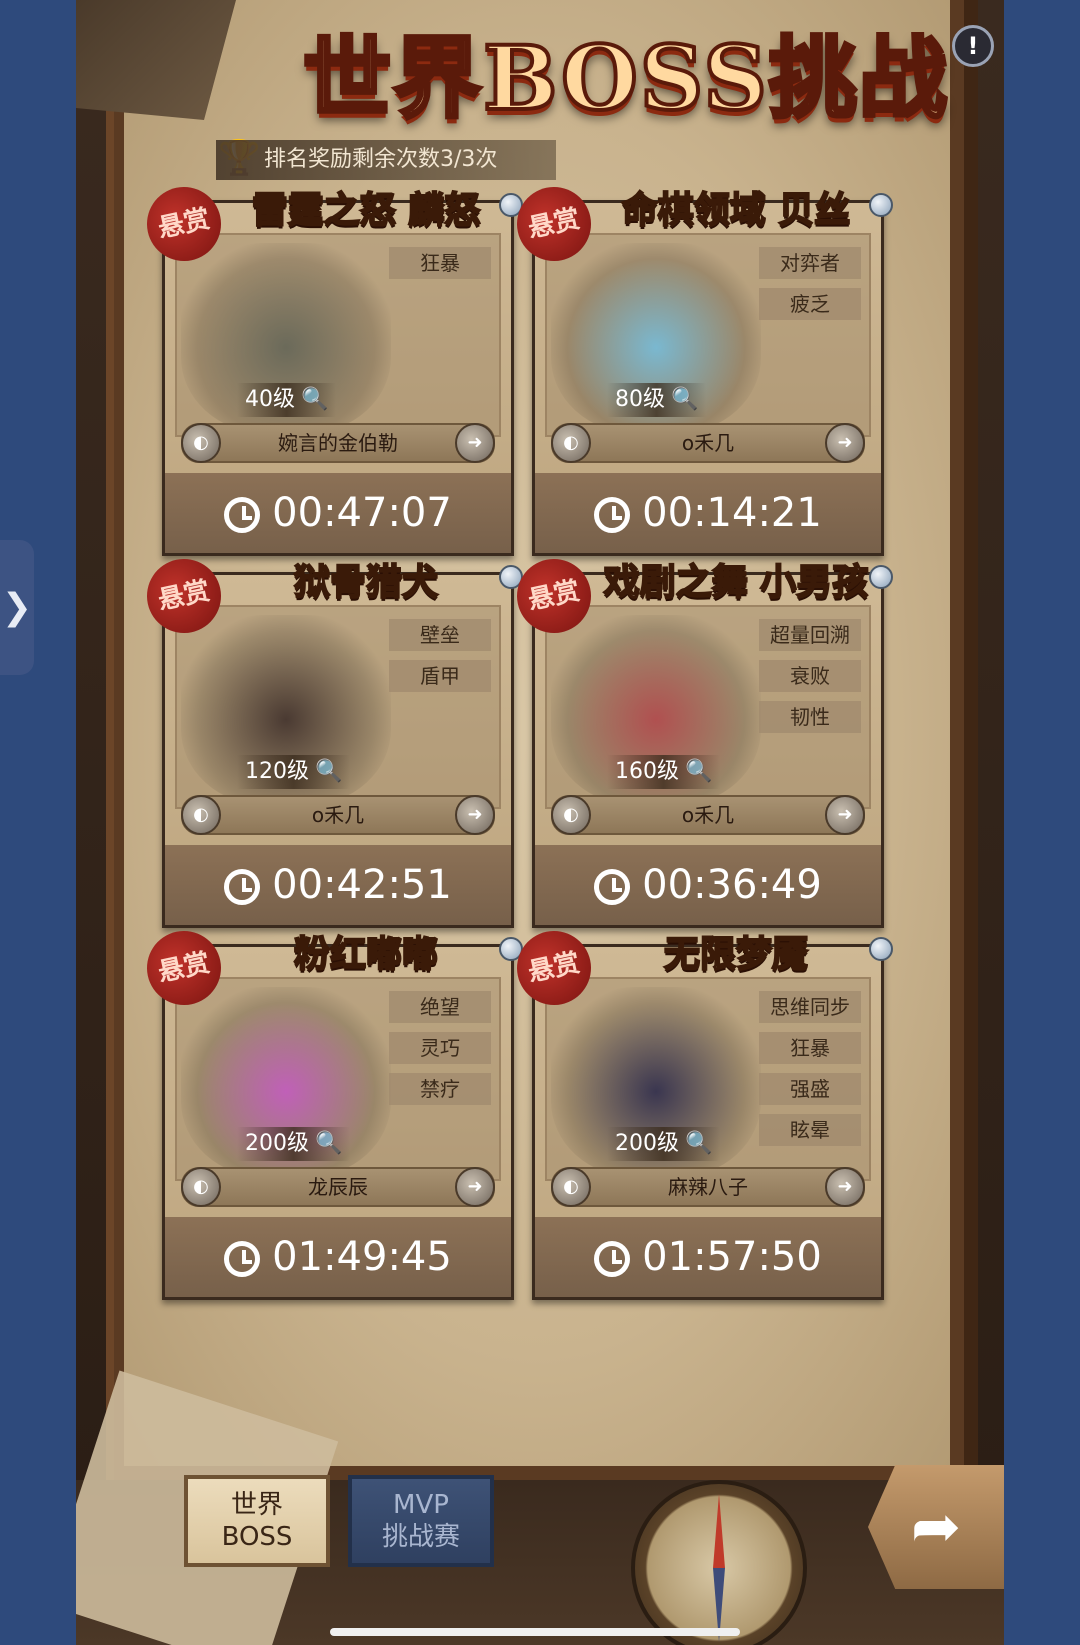 The width and height of the screenshot is (1080, 1645). What do you see at coordinates (331, 740) in the screenshot?
I see `boss-card: 悬赏 狱骨猎犬 壁垒 盾甲 120级 🔍 ◐ o禾几 ➜ 00:42:51` at bounding box center [331, 740].